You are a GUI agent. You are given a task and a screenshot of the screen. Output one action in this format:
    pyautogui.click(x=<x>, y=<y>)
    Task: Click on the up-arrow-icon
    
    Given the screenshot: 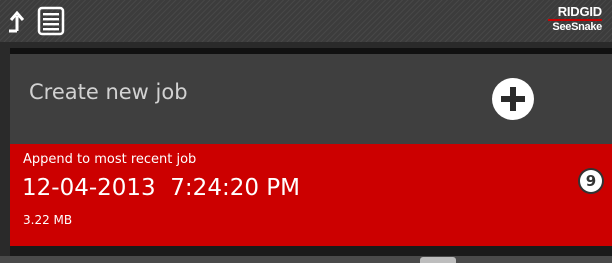 What is the action you would take?
    pyautogui.click(x=17, y=21)
    